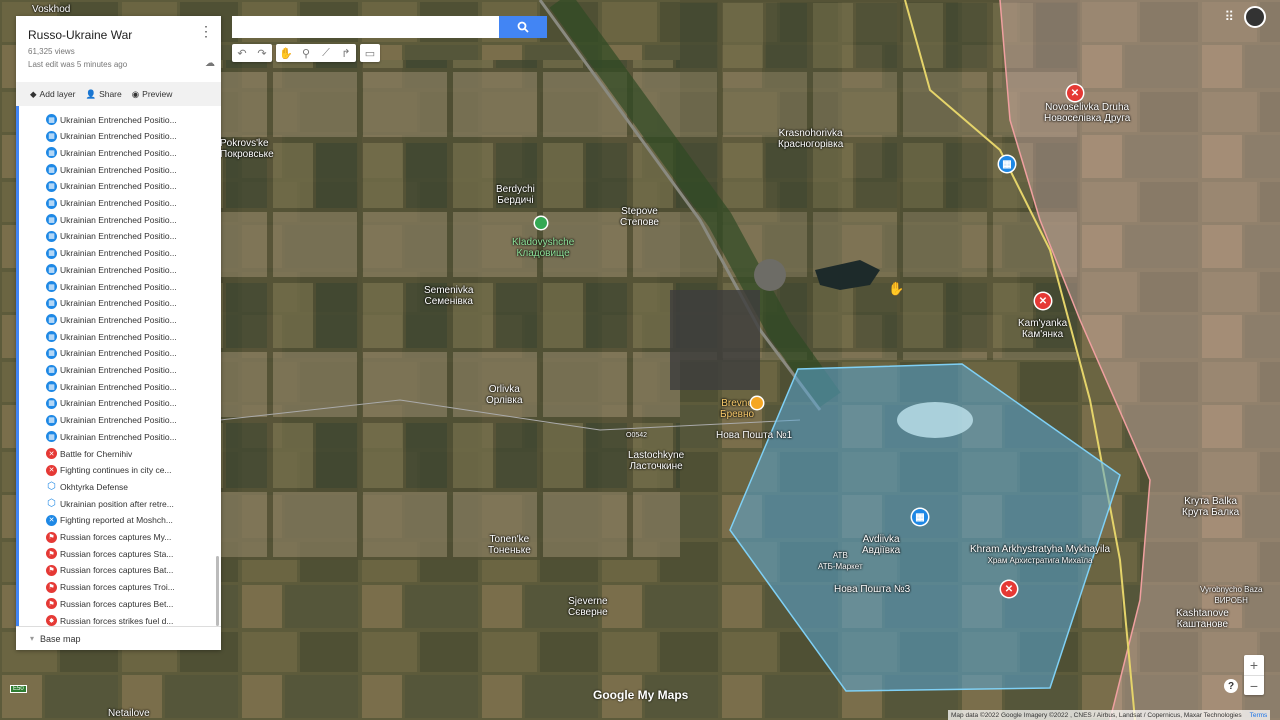 This screenshot has width=1280, height=720. What do you see at coordinates (326, 53) in the screenshot?
I see `line-tool-icon: ⟋` at bounding box center [326, 53].